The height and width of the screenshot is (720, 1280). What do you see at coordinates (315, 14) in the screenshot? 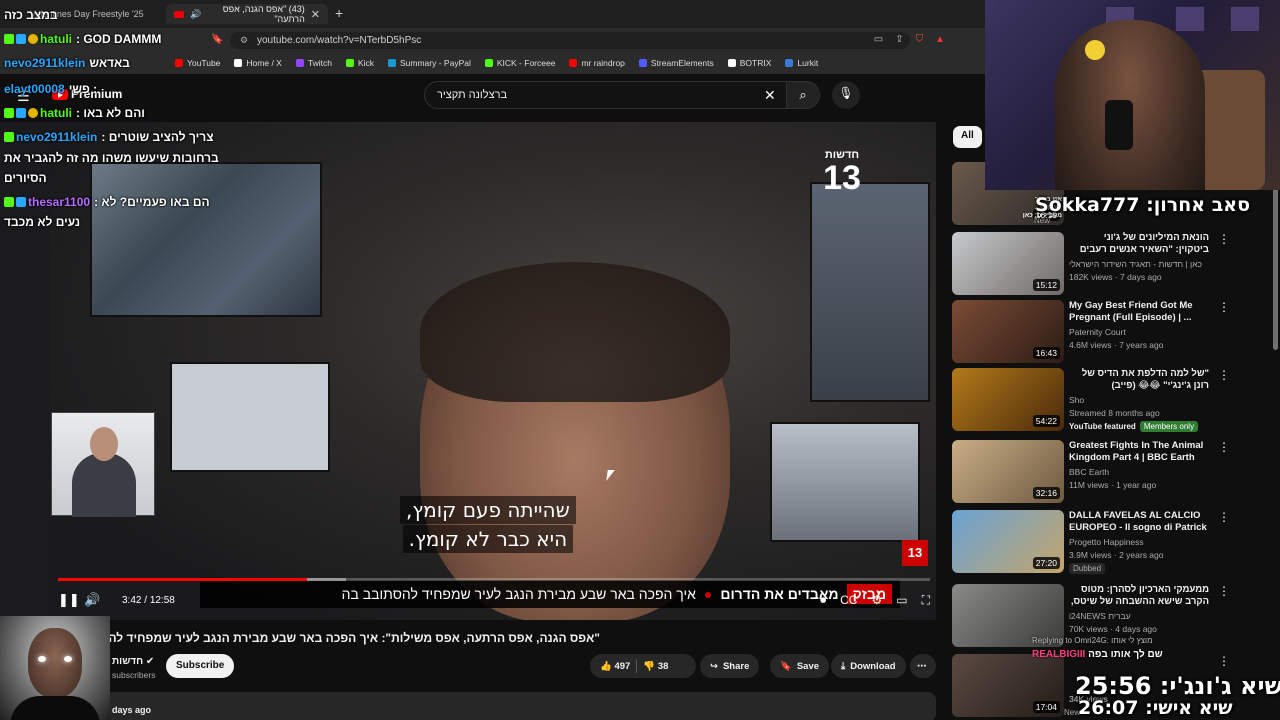
I see `close-tab-icon: ✕` at bounding box center [315, 14].